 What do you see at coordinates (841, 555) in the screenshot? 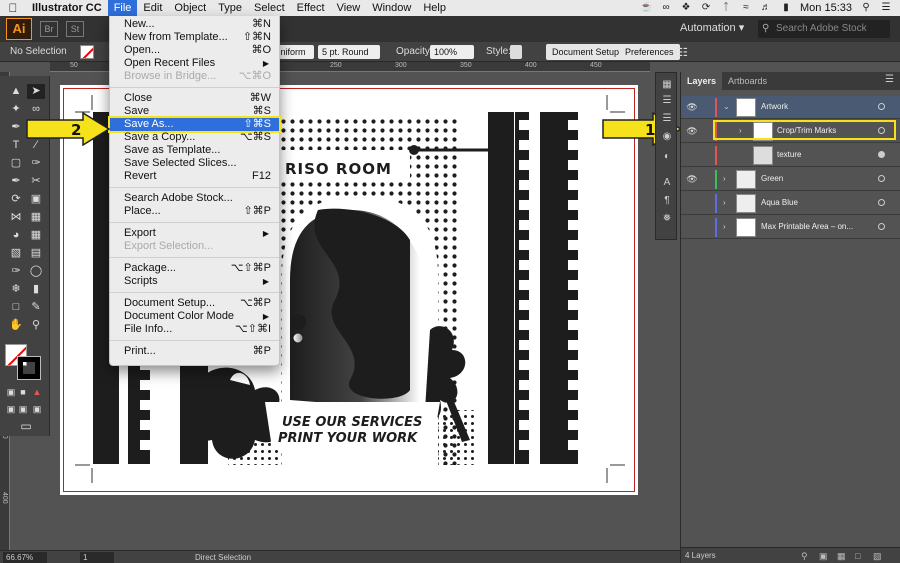
I see `new-sublayer-icon: ▦` at bounding box center [841, 555].